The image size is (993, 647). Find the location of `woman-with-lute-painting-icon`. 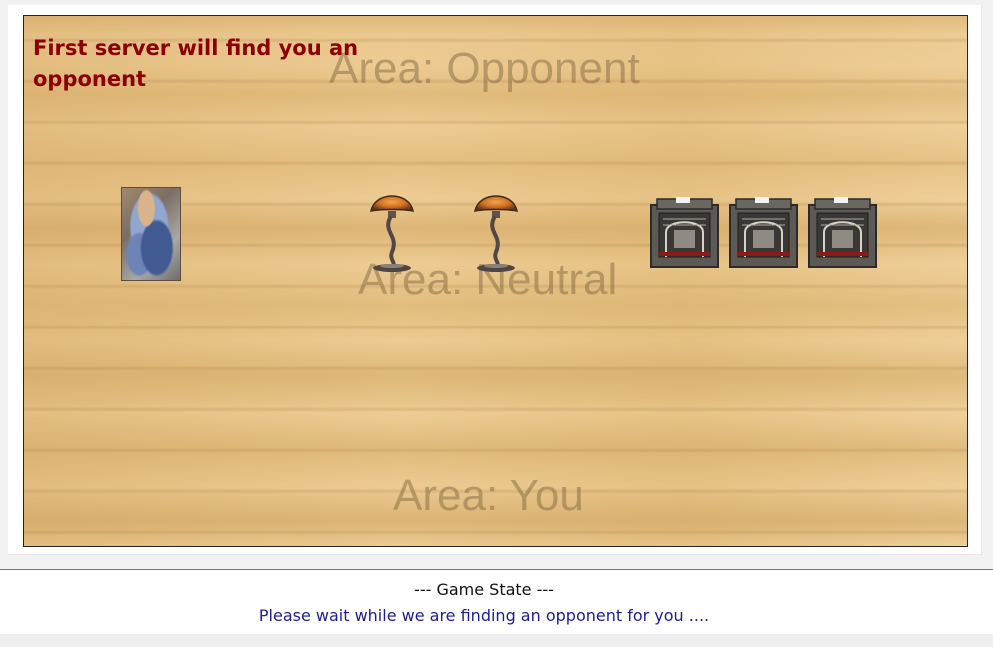

woman-with-lute-painting-icon is located at coordinates (151, 234).